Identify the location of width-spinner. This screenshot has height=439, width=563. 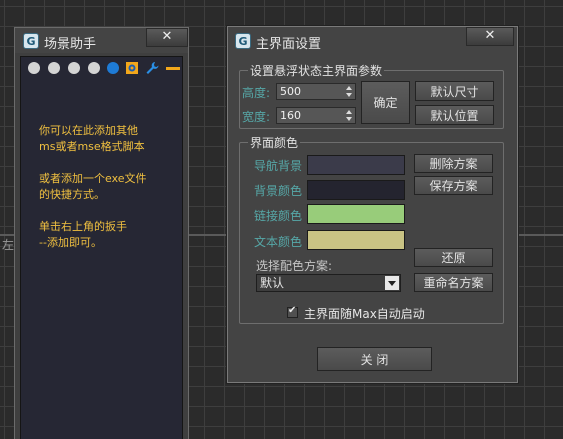
(316, 115).